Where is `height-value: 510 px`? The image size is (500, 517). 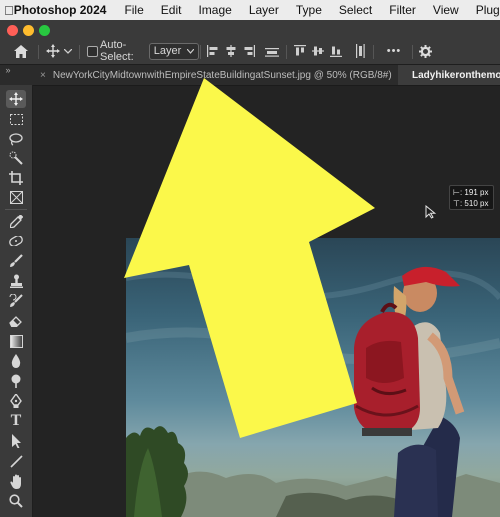 height-value: 510 px is located at coordinates (476, 203).